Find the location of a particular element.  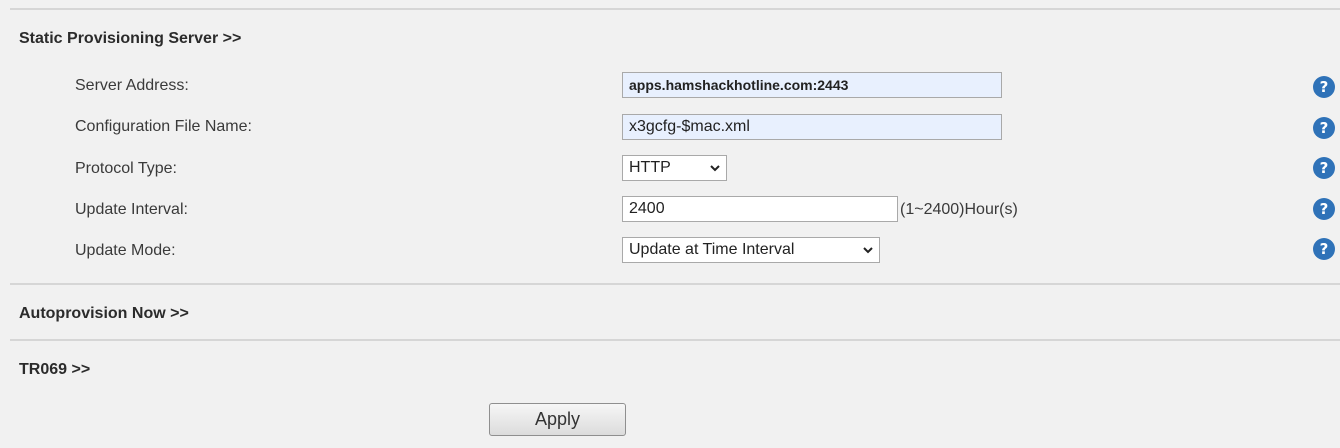

server-address-input: apps.hamshackhotline.com:2443 is located at coordinates (812, 85).